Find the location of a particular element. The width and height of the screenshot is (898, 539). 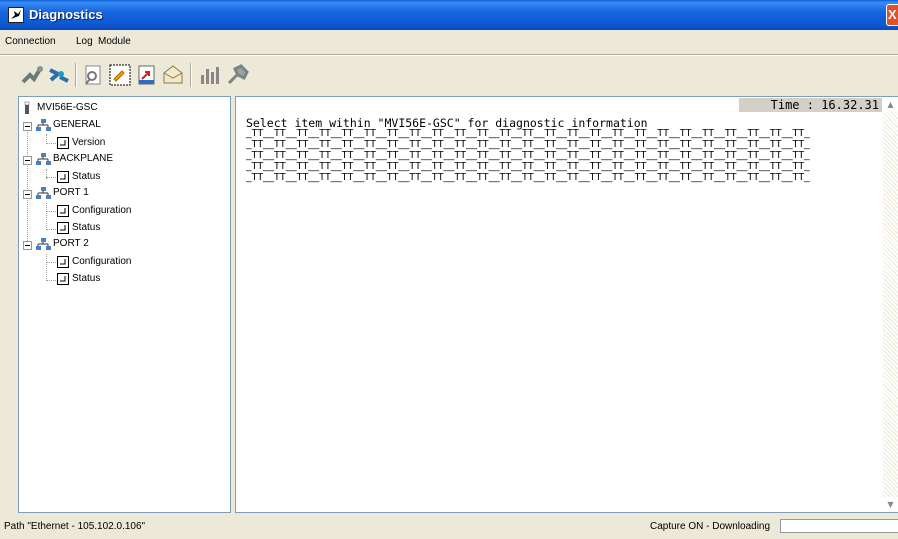

tree-item-port1-status: Status is located at coordinates (137, 229).